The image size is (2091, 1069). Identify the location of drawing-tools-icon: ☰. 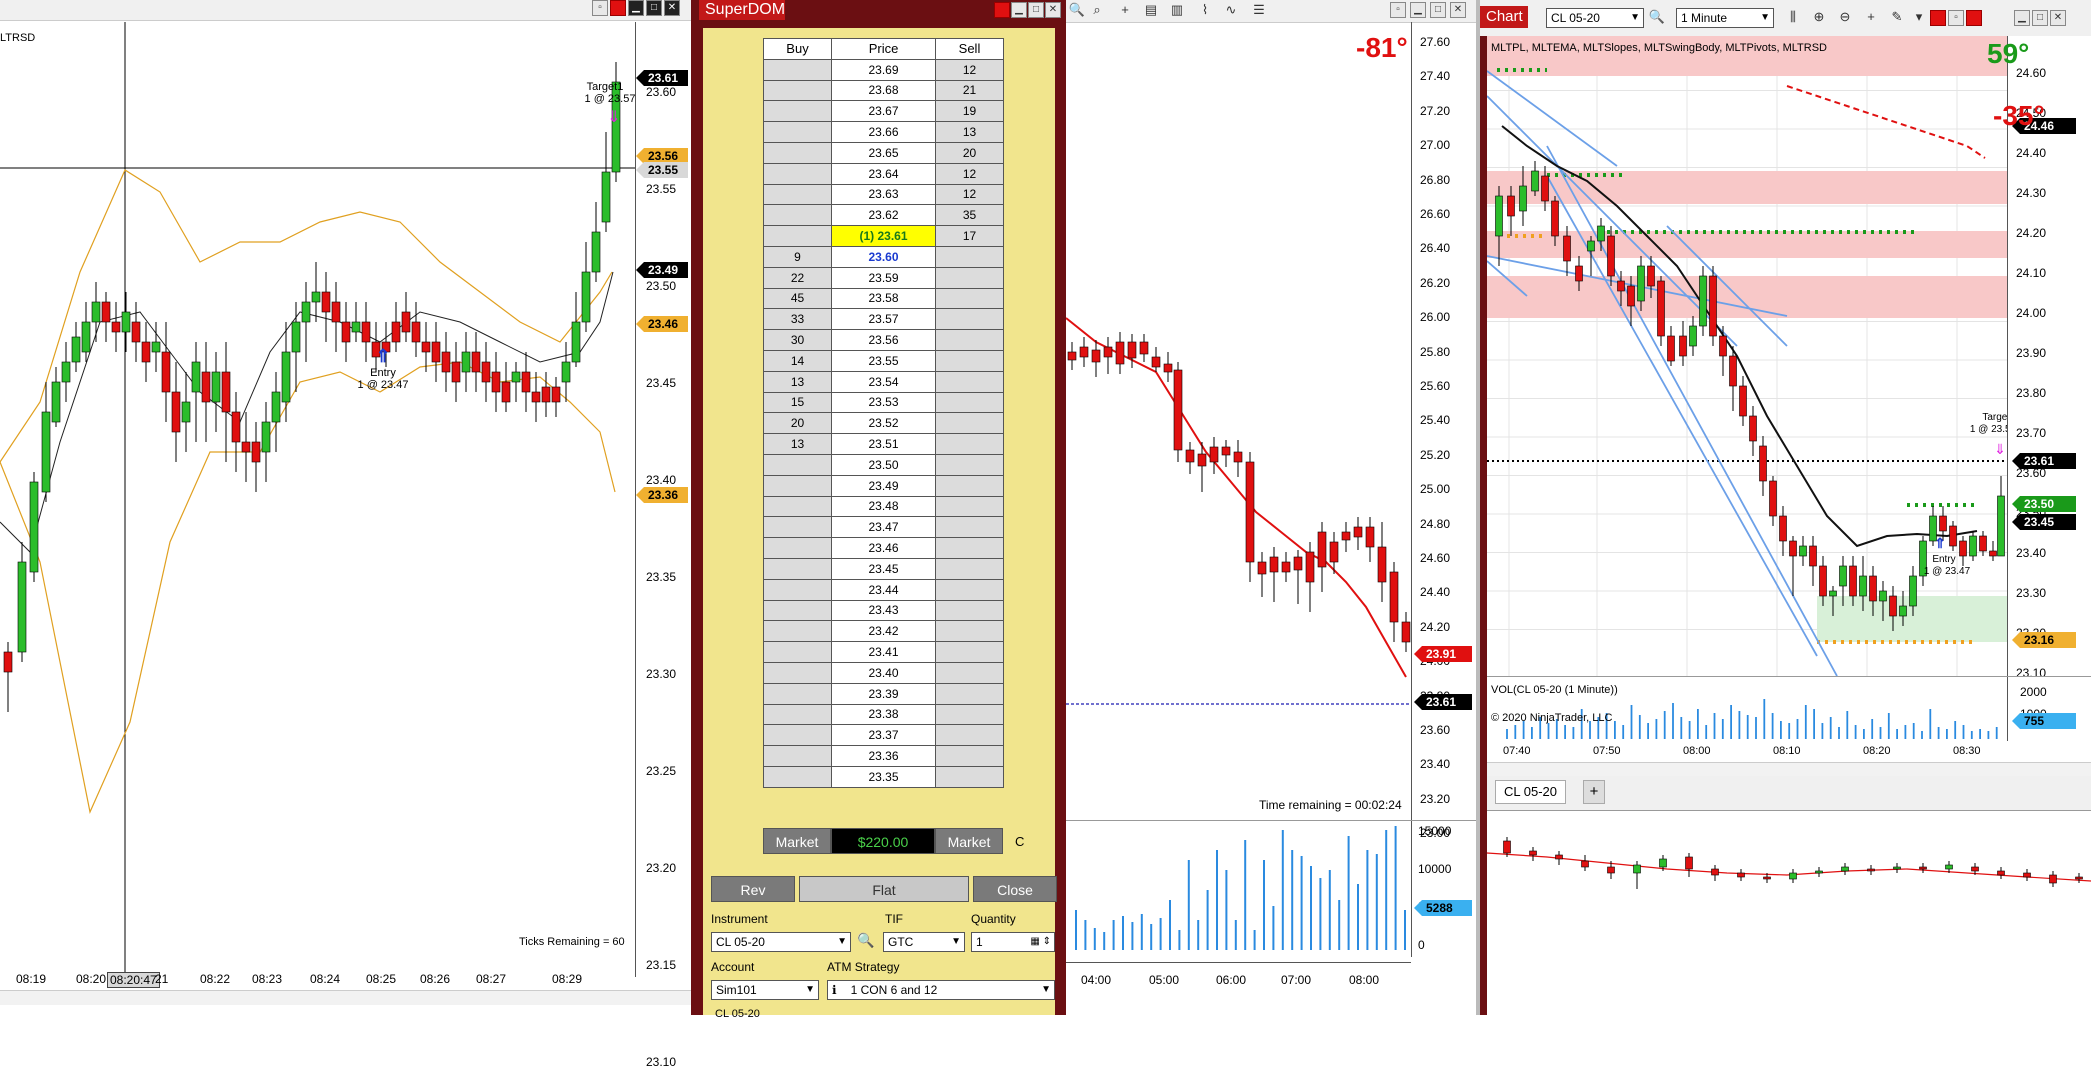
(1259, 10).